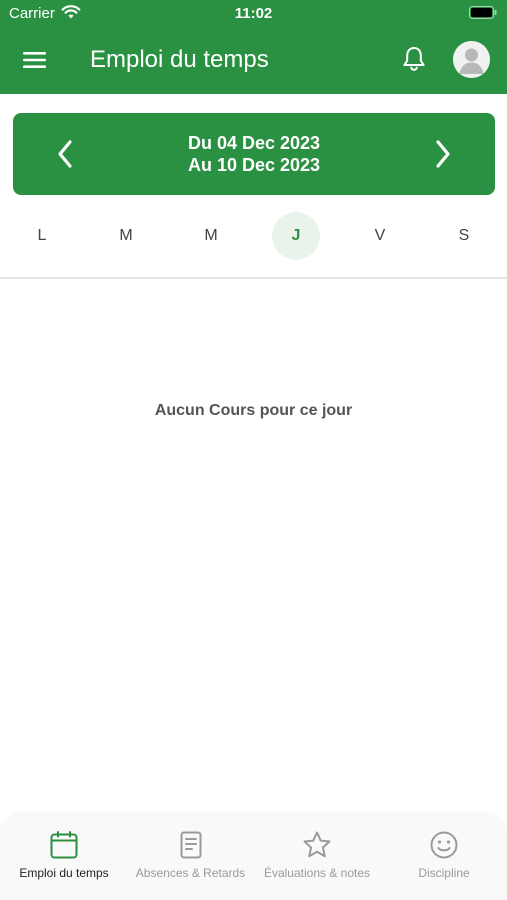  Describe the element at coordinates (254, 165) in the screenshot. I see `week-end-date: Au 10 Dec 2023` at that location.